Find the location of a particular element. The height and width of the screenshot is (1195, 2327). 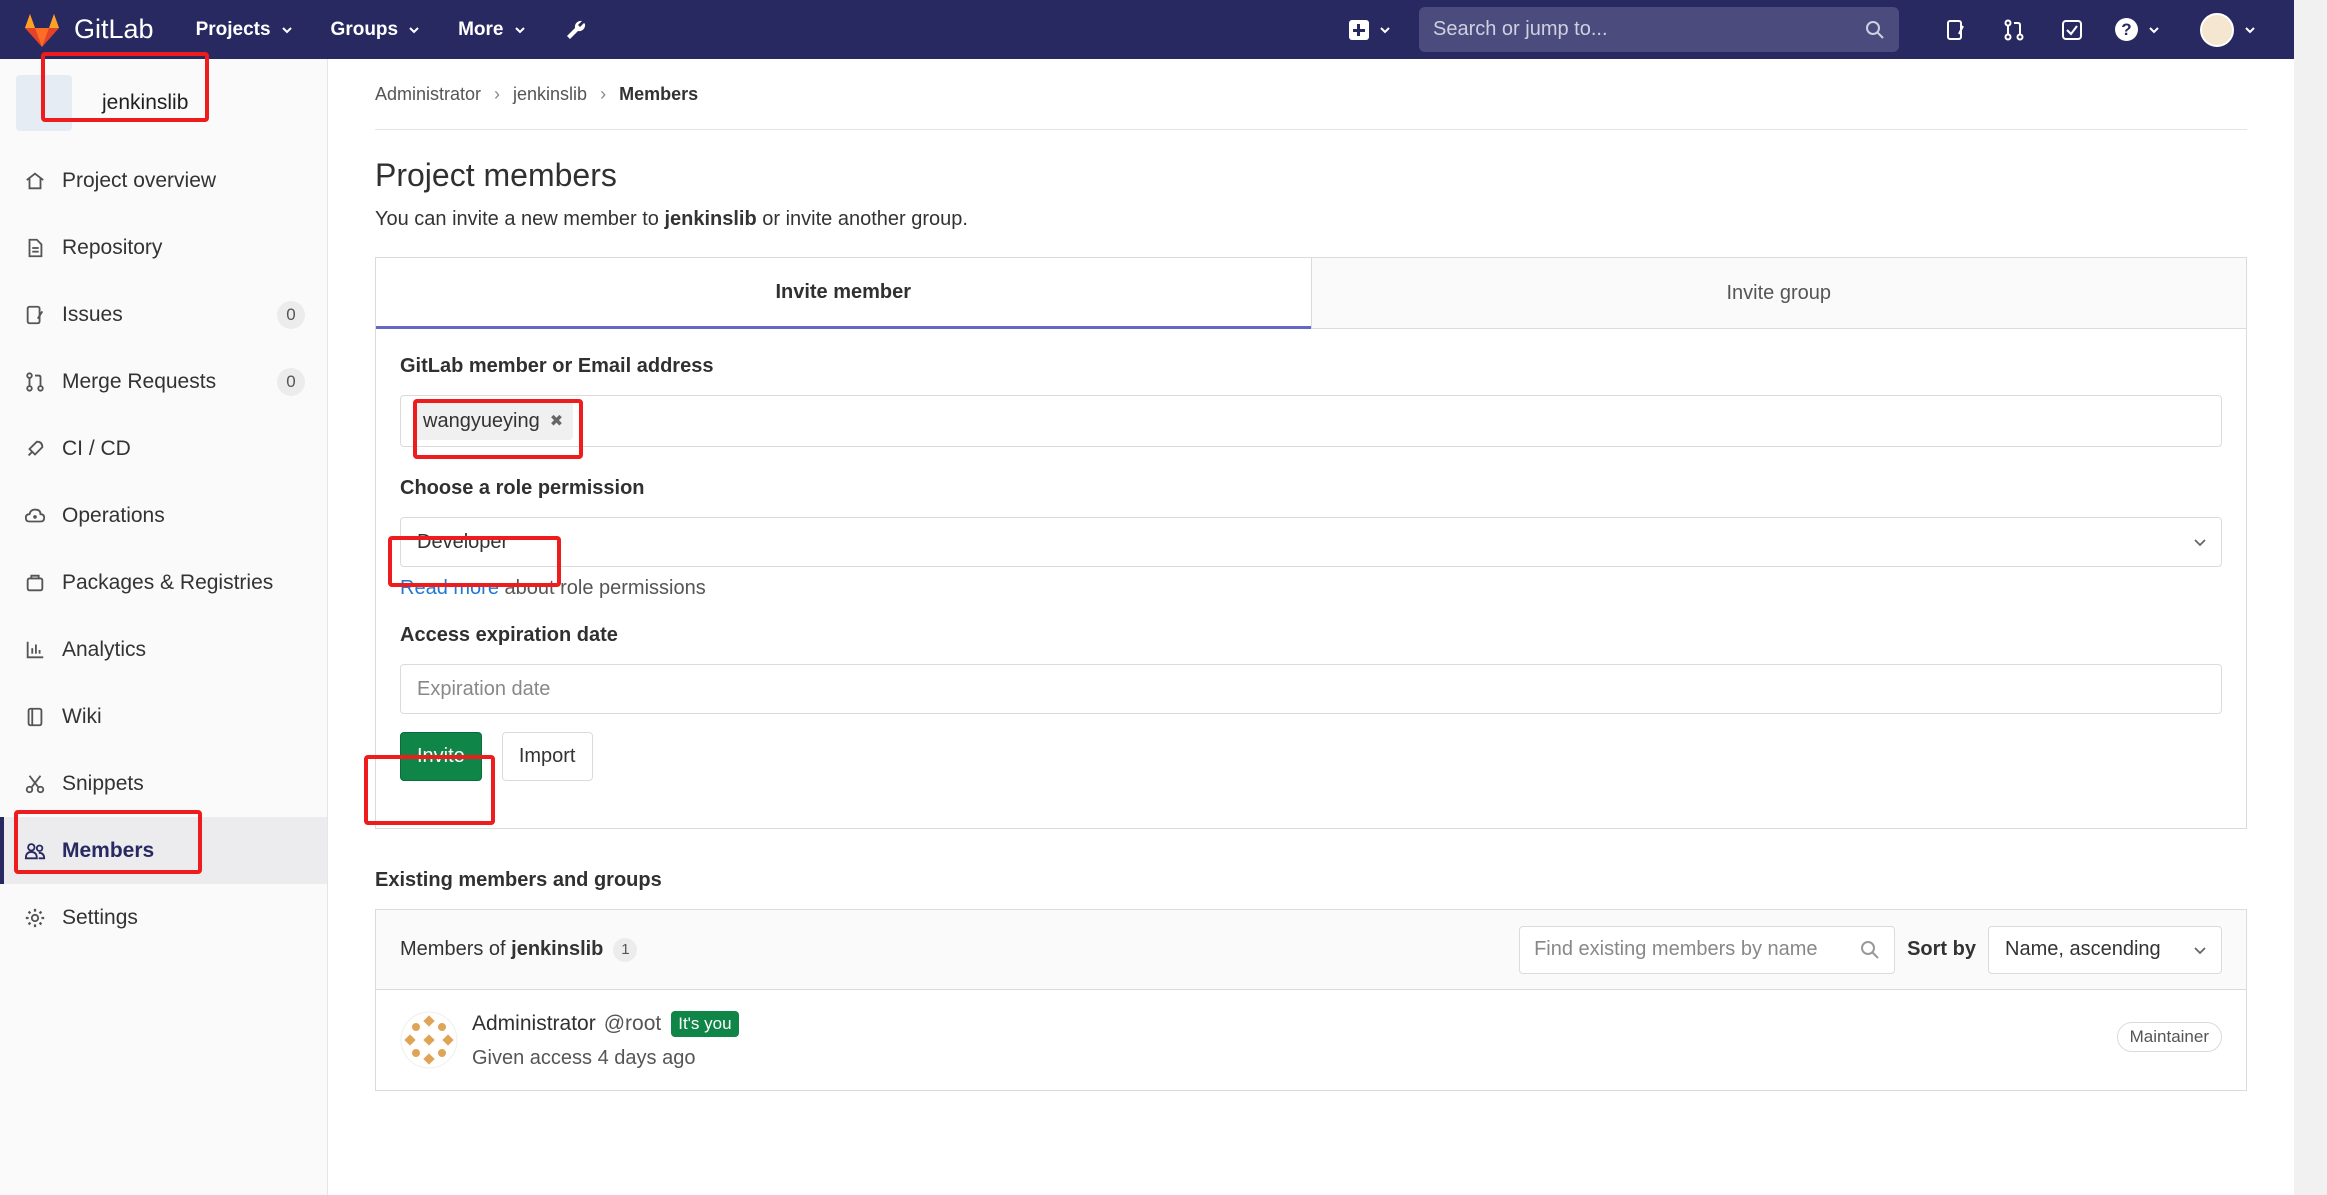

sidebar-item-wiki: Wiki is located at coordinates (163, 716).